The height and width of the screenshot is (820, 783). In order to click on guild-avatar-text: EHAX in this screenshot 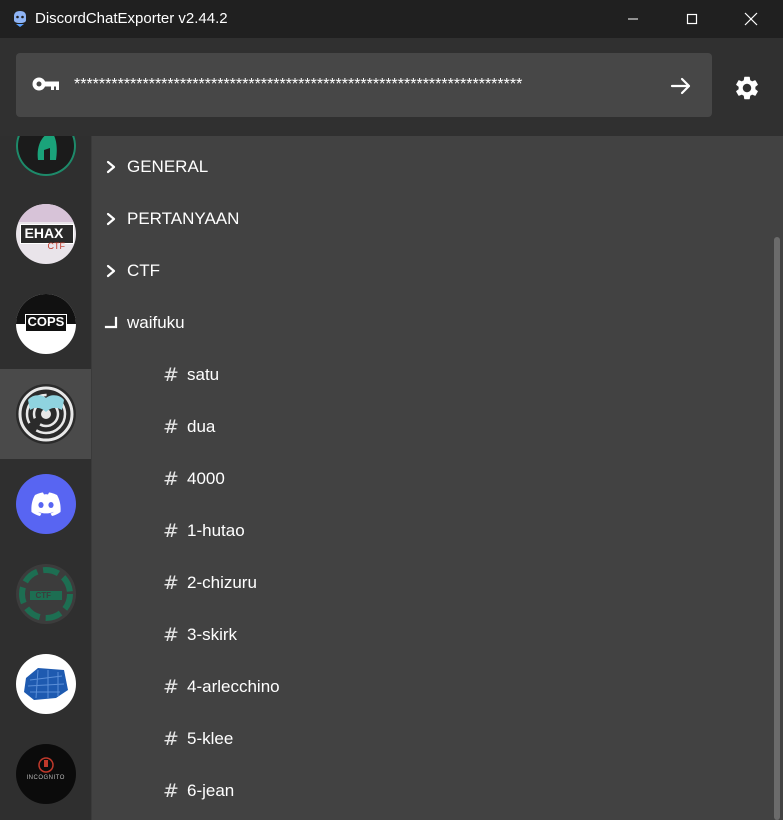, I will do `click(44, 233)`.